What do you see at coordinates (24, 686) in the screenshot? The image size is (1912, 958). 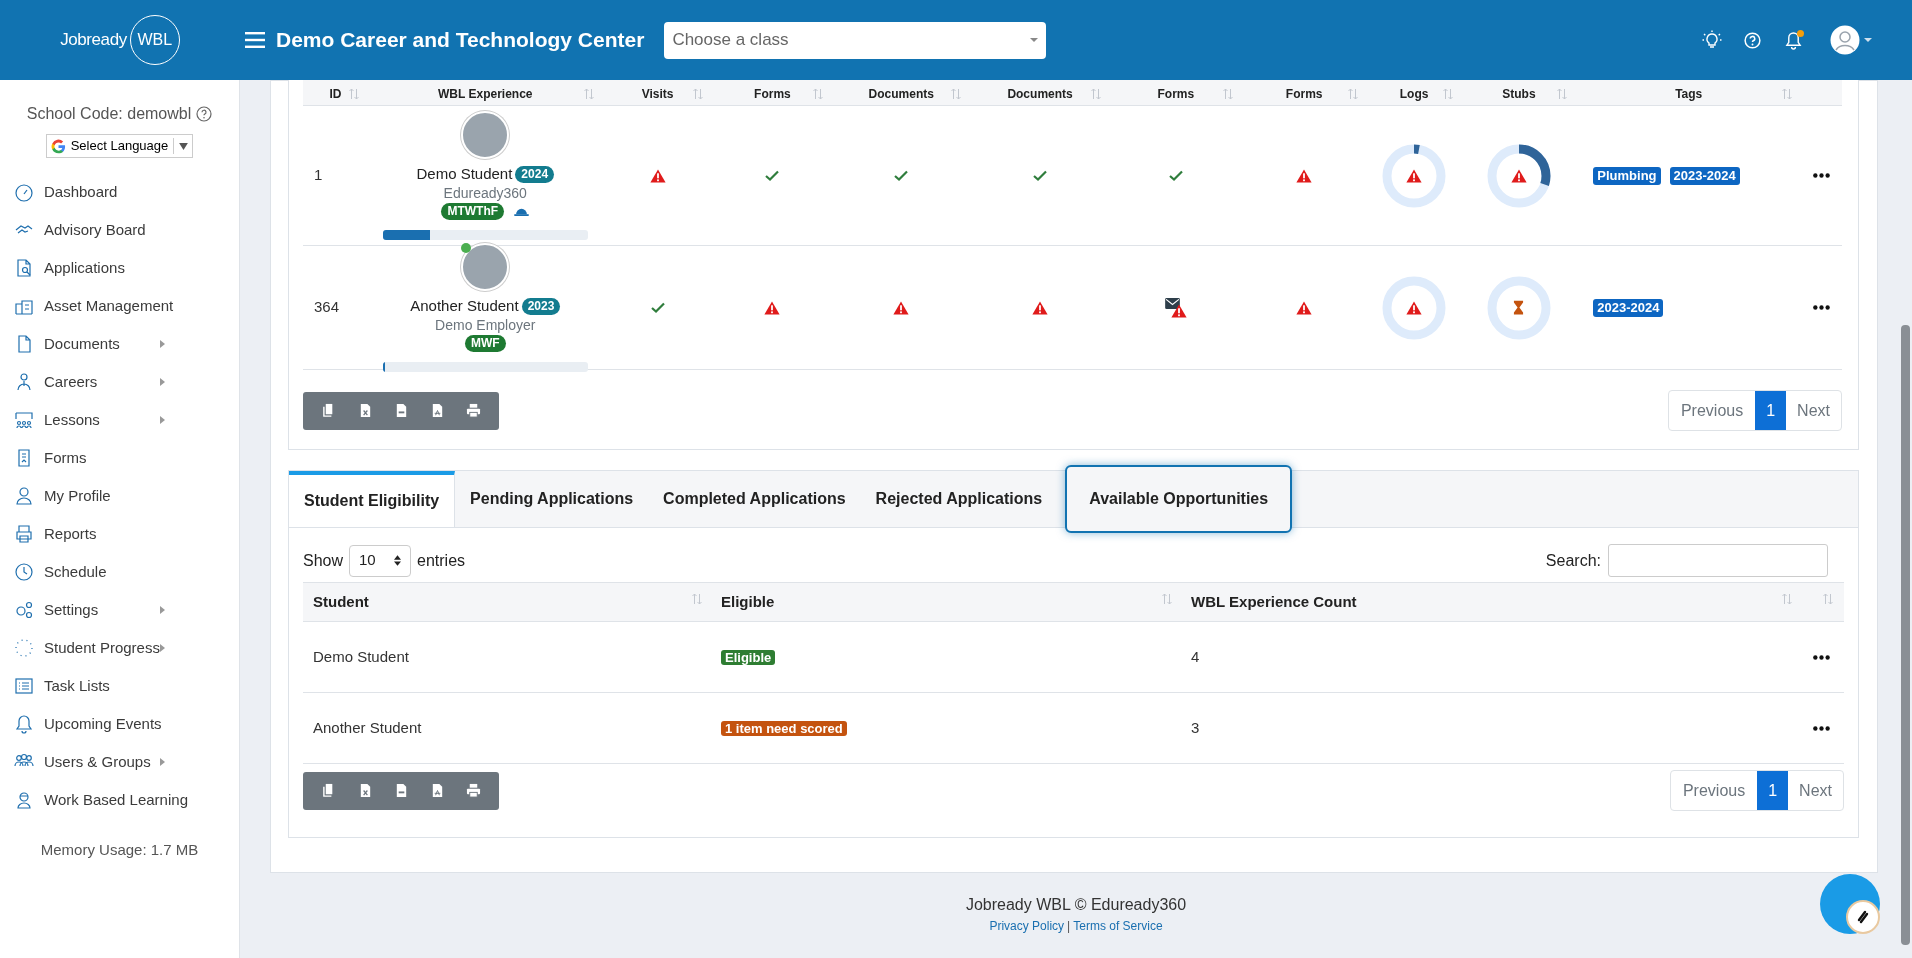 I see `list-icon` at bounding box center [24, 686].